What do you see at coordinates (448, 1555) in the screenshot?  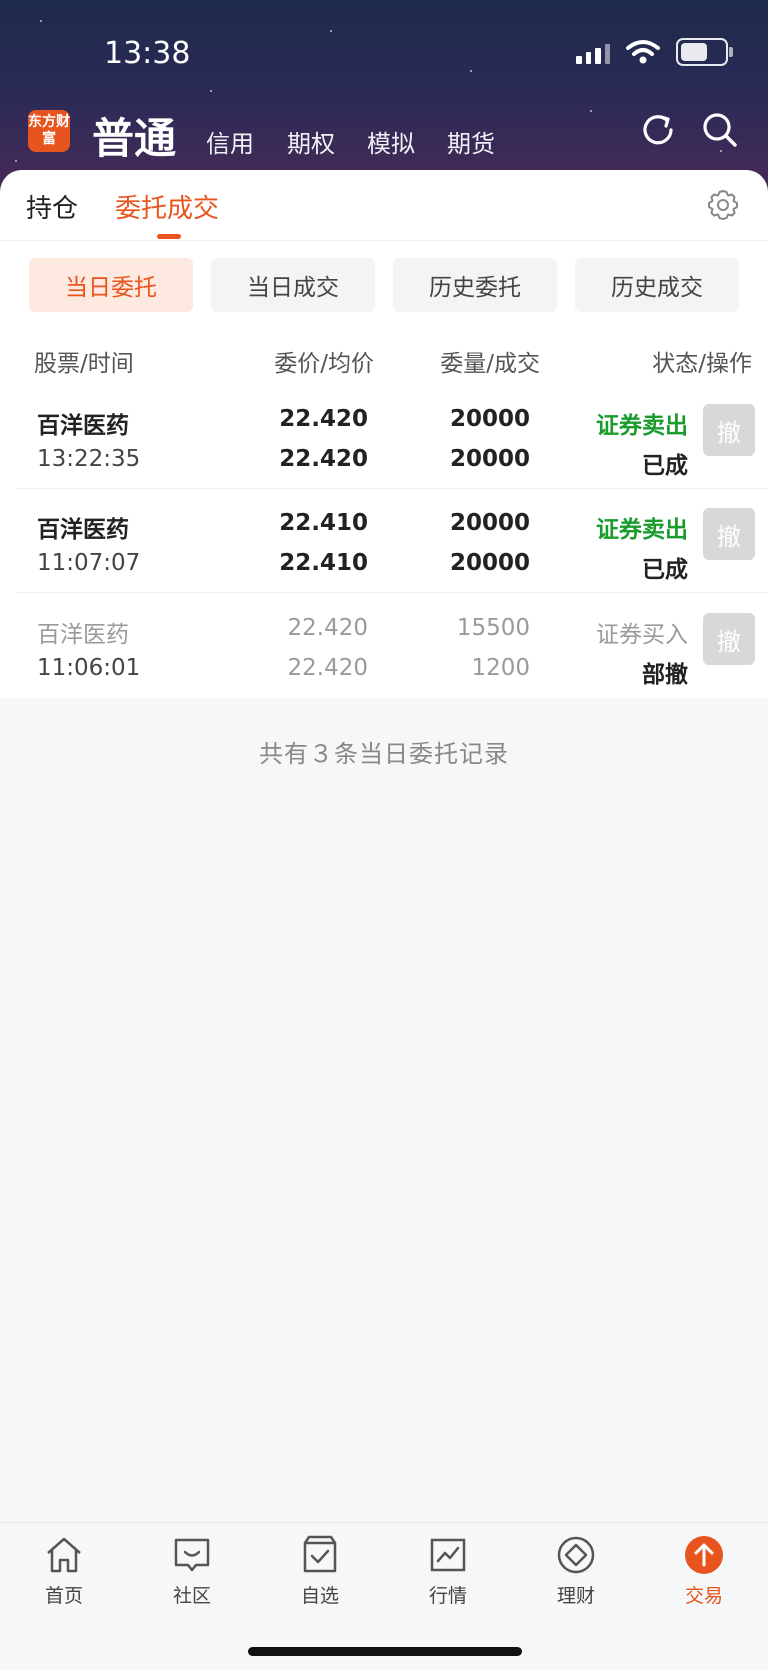 I see `market-icon` at bounding box center [448, 1555].